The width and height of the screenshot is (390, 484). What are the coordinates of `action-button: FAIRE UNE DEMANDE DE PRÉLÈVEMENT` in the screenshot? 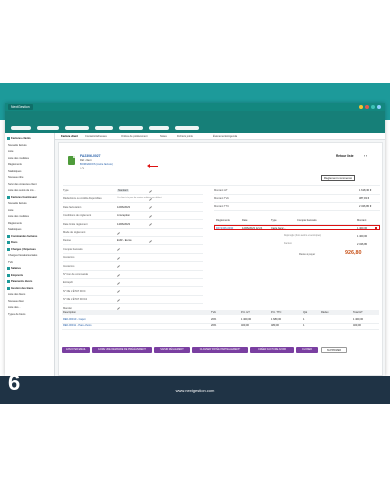 It's located at (122, 350).